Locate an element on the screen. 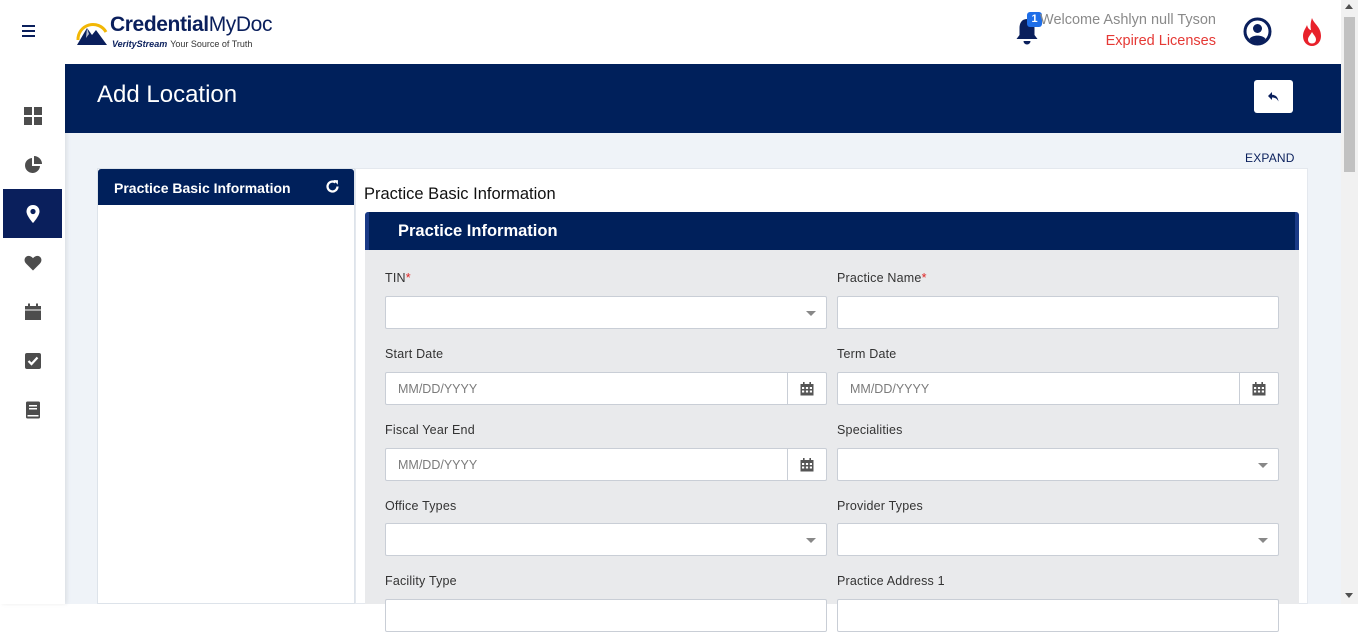  logo-title: CredentialMyDoc is located at coordinates (191, 24).